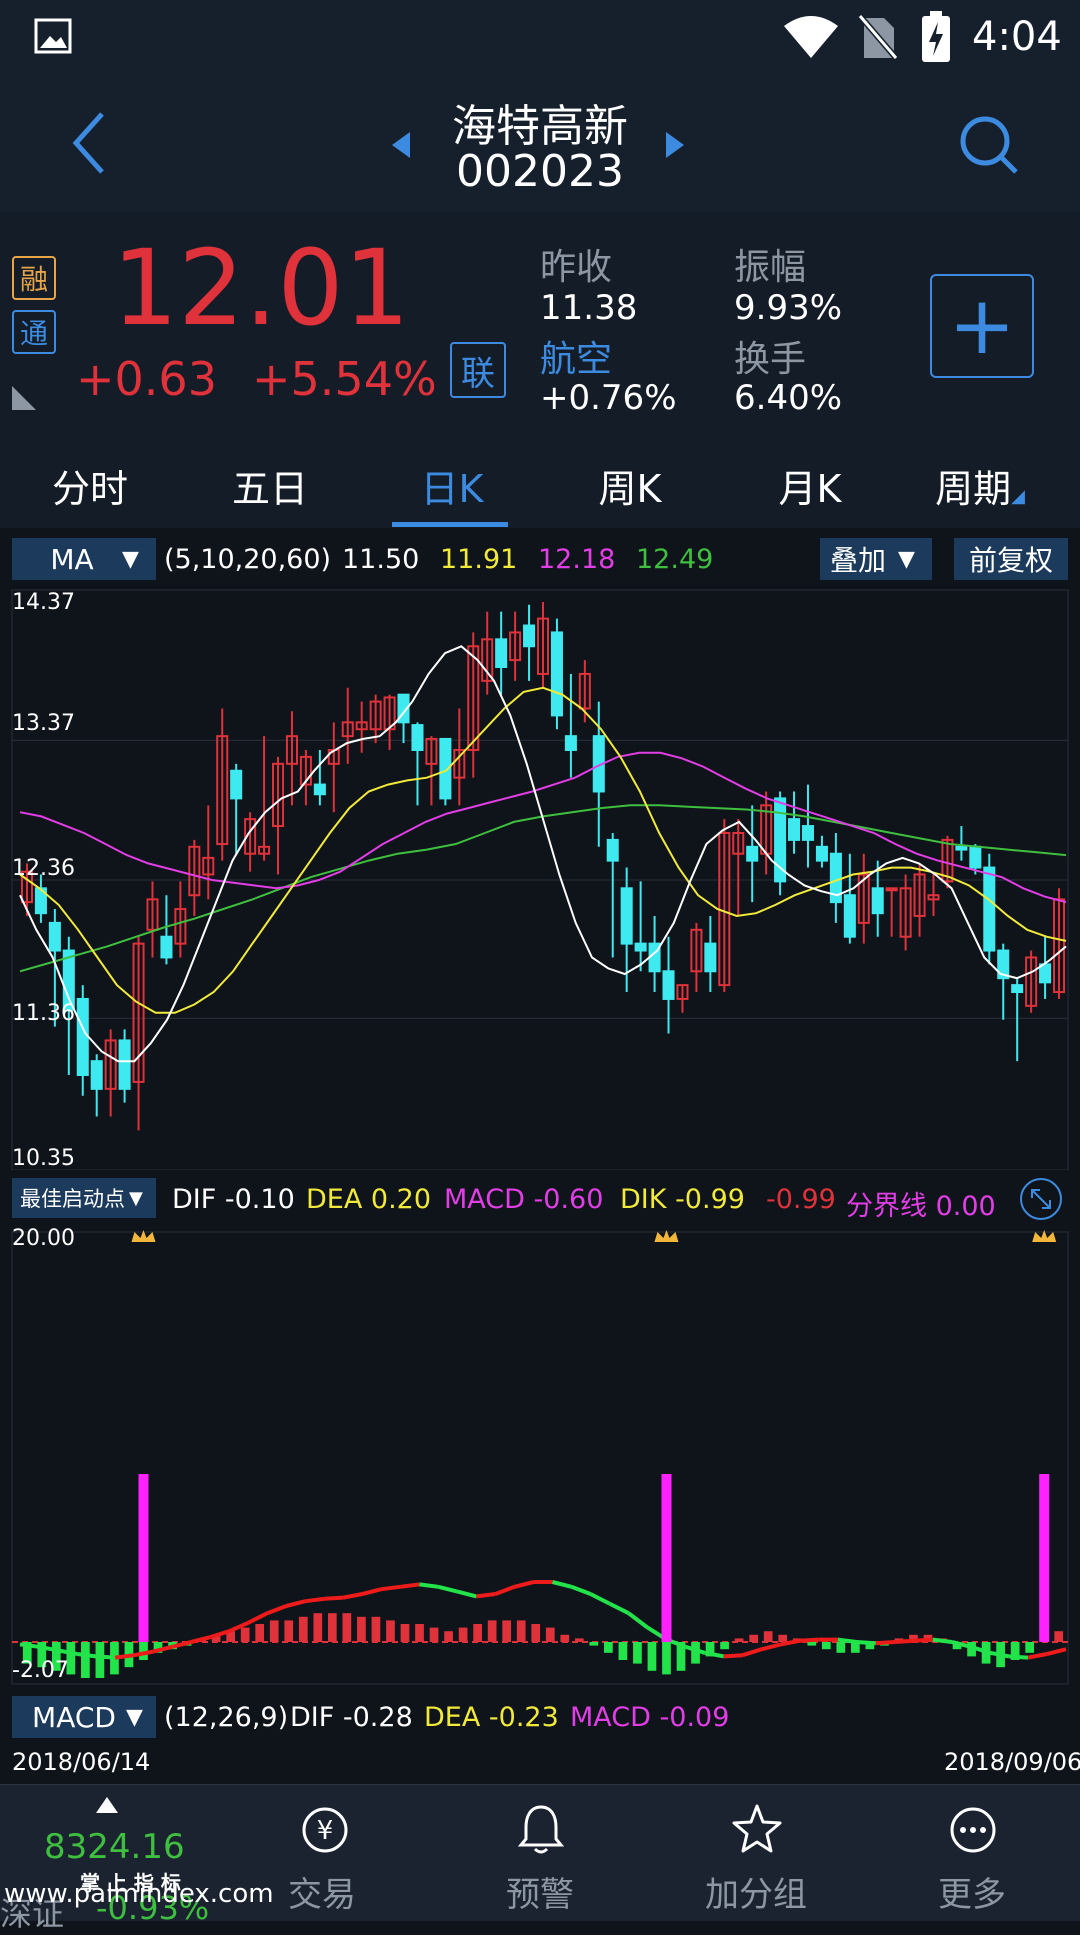 Image resolution: width=1080 pixels, height=1935 pixels. What do you see at coordinates (84, 559) in the screenshot?
I see `ma-selector: MA ▼` at bounding box center [84, 559].